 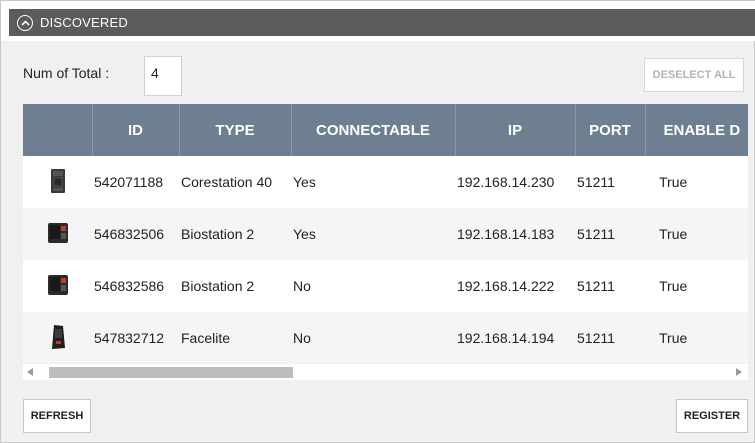 I want to click on cell-ip: 192.168.14.230, so click(x=506, y=182).